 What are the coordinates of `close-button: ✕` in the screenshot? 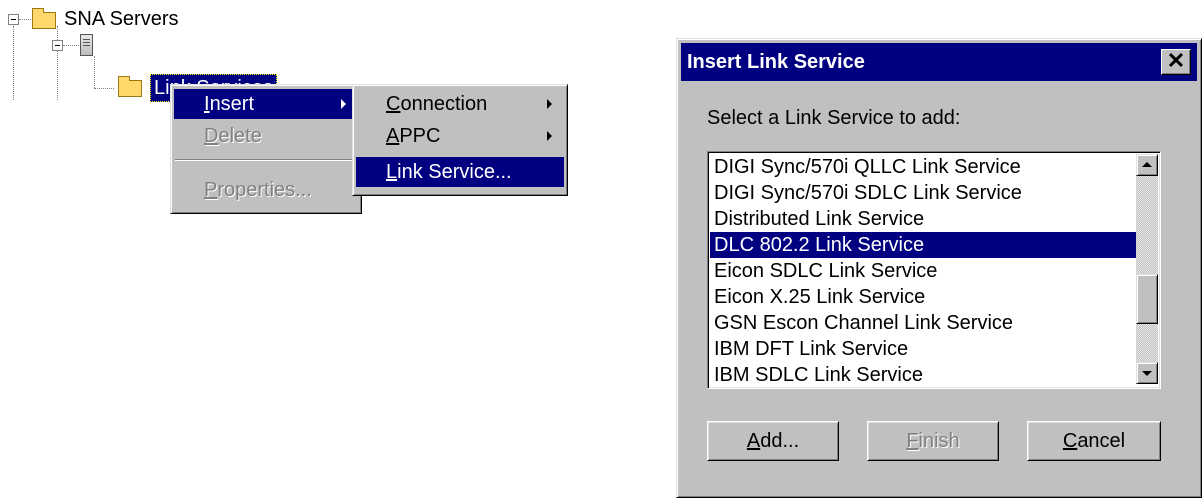 It's located at (1176, 62).